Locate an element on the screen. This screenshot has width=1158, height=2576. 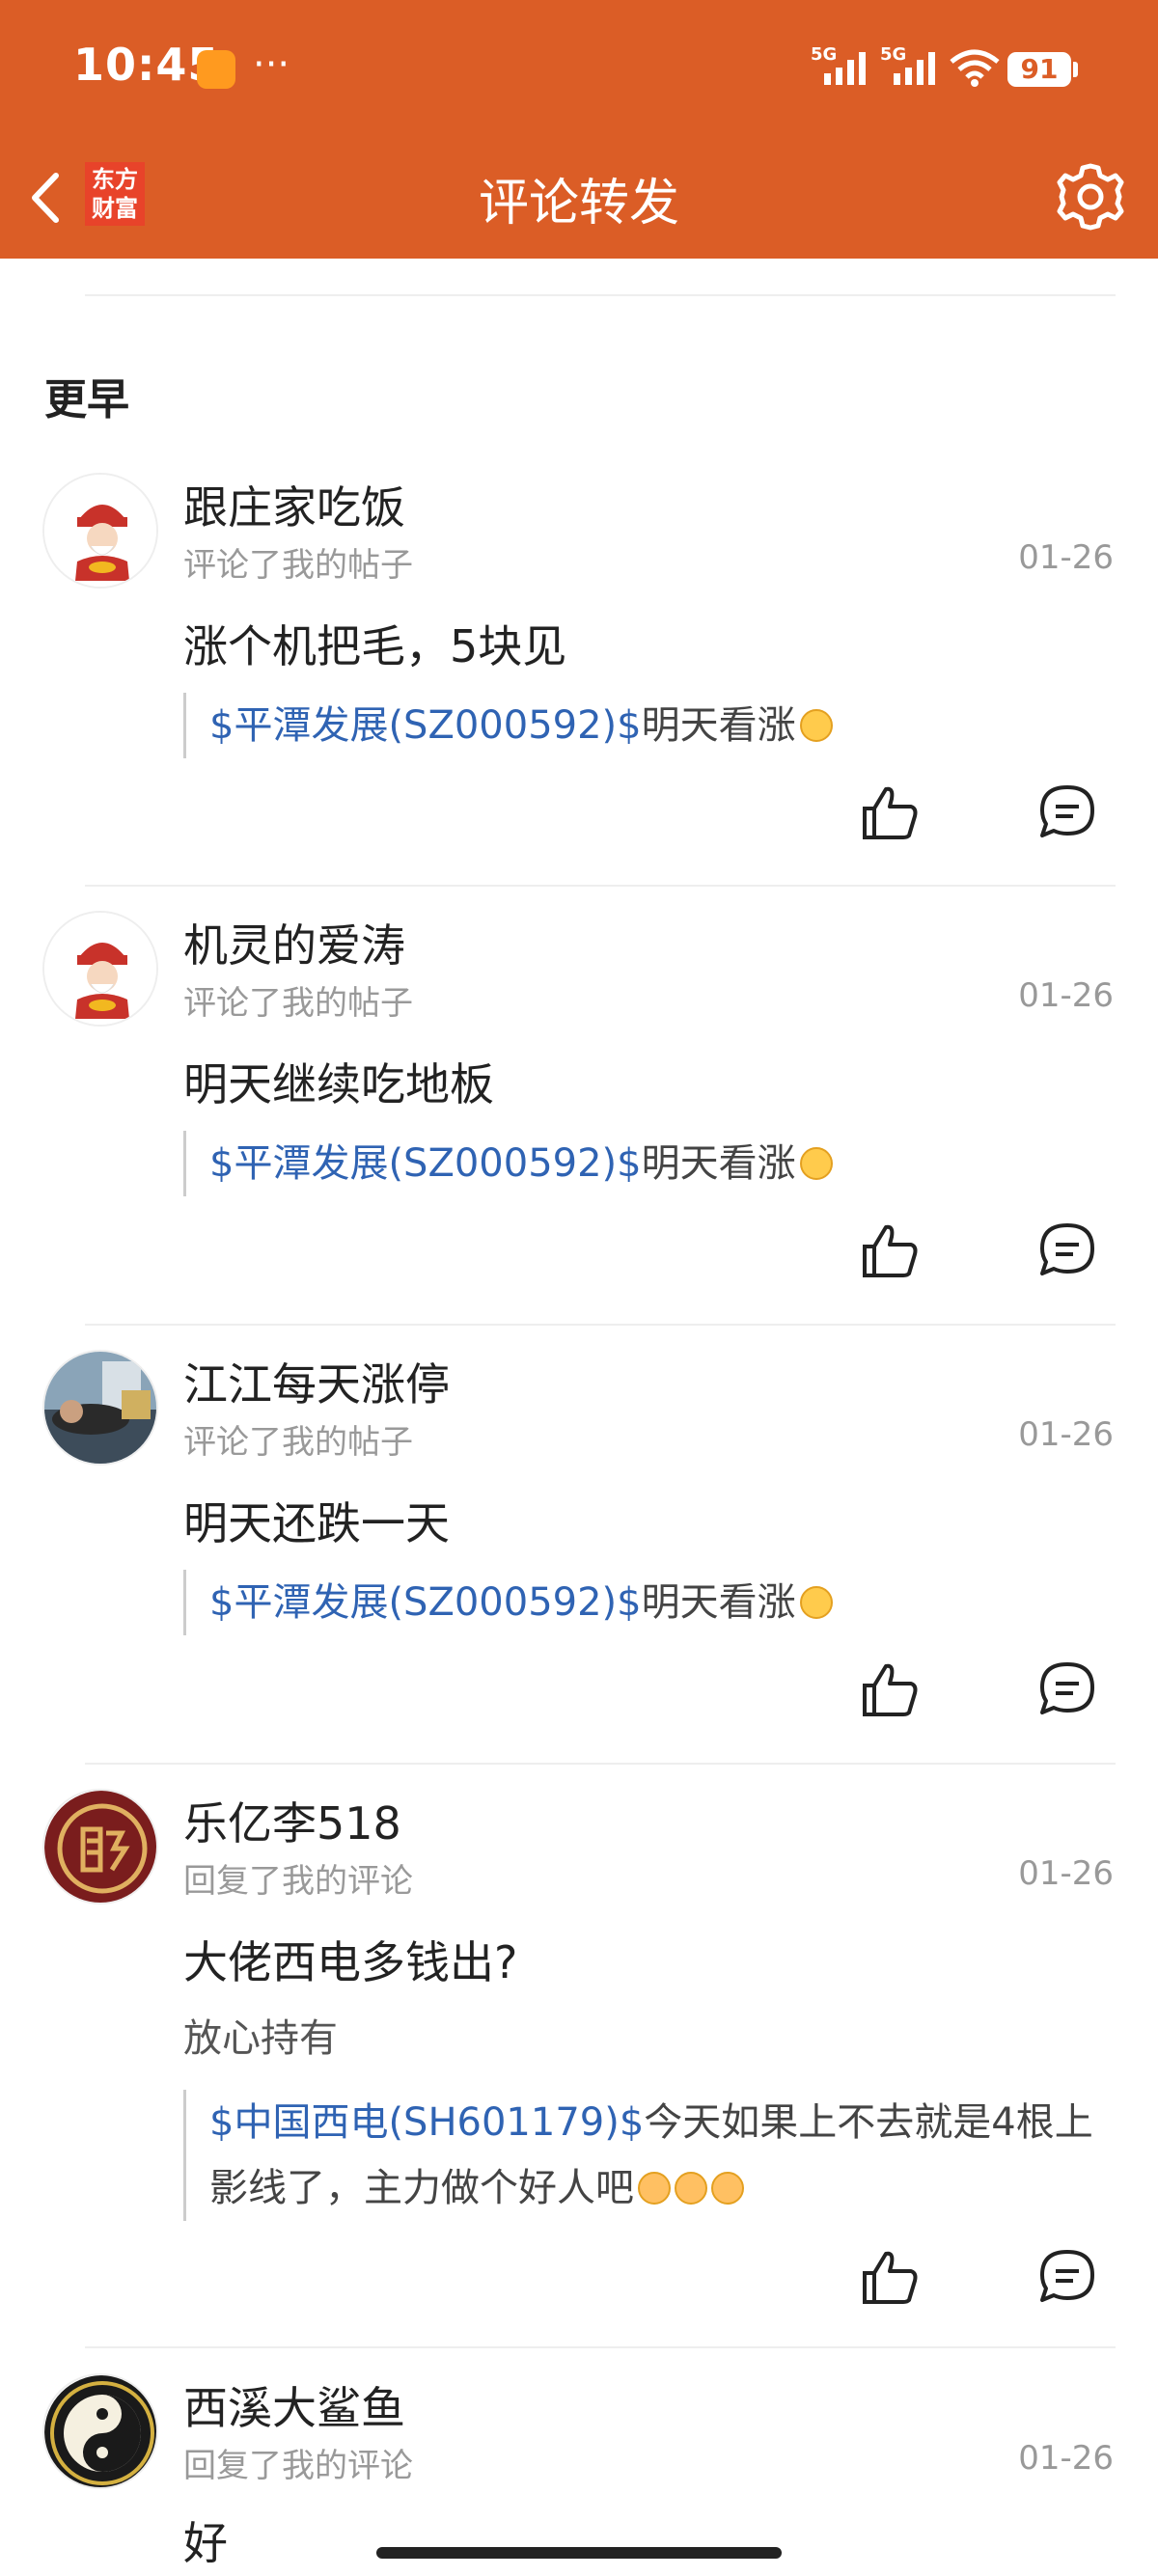
comment-text: 大佬西电多钱出? is located at coordinates (350, 1962).